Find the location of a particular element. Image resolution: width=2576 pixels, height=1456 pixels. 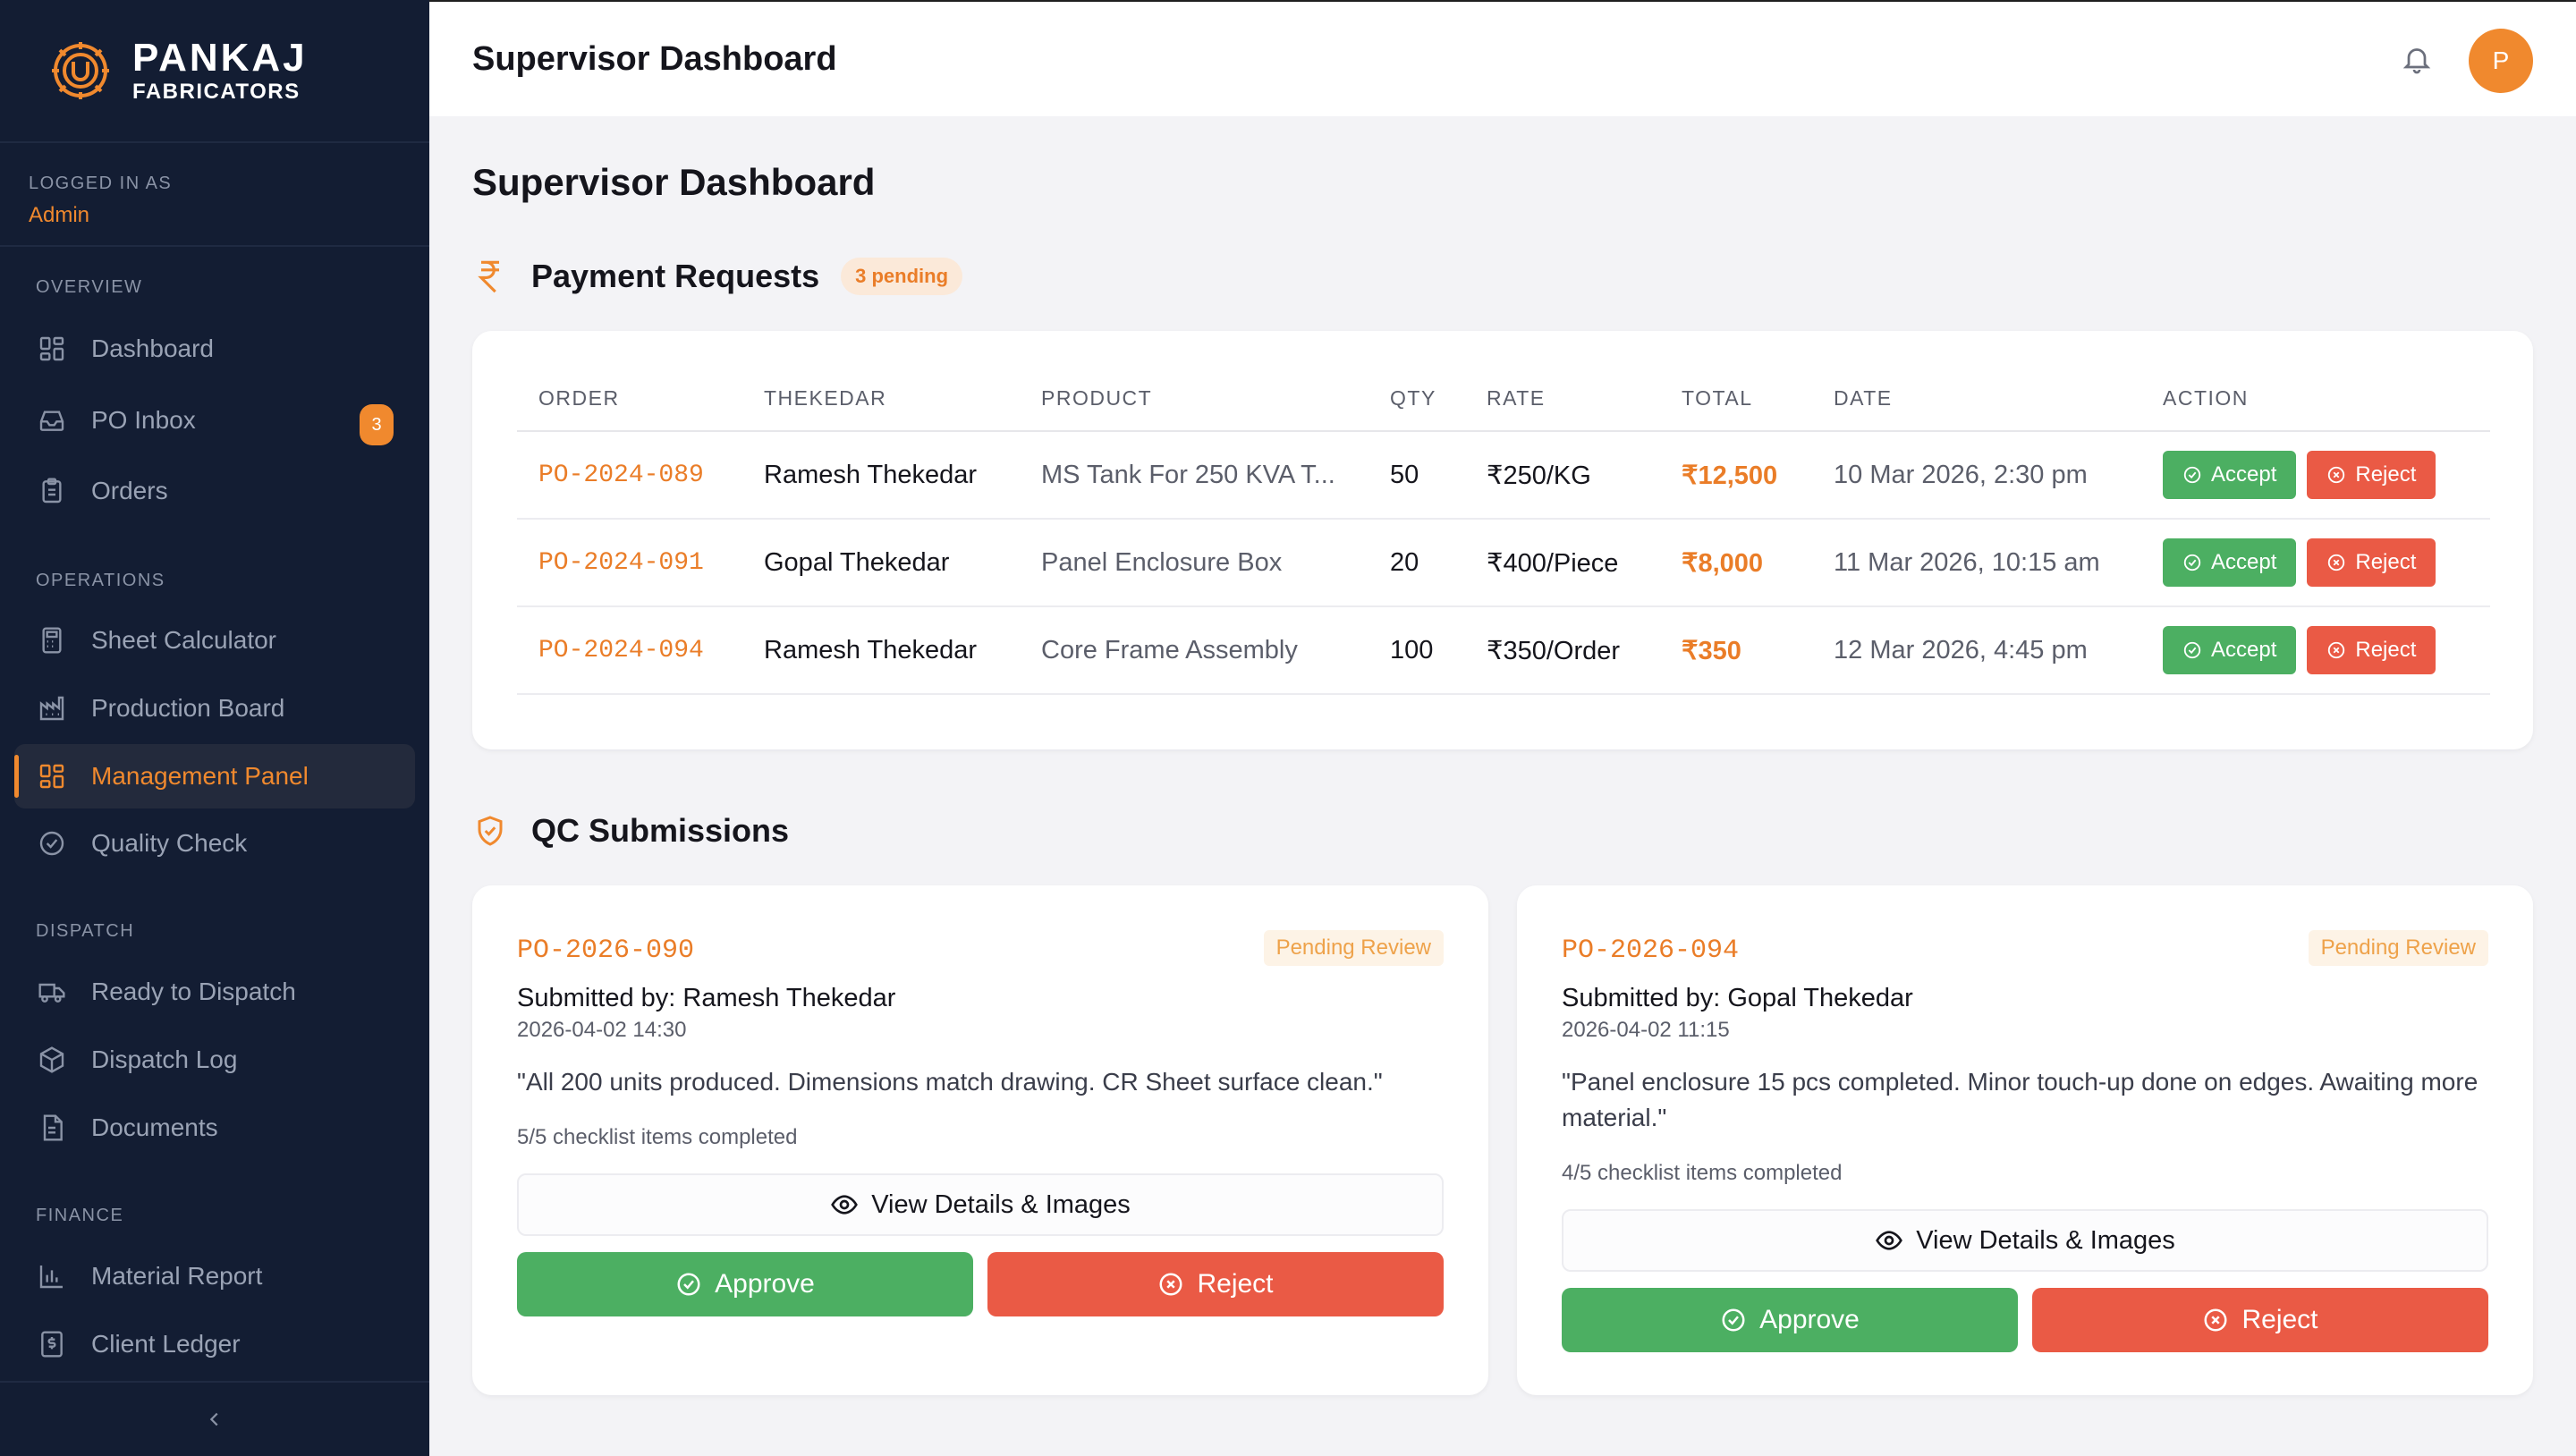

sidebar-item-material-report: Material Report is located at coordinates (214, 1276).